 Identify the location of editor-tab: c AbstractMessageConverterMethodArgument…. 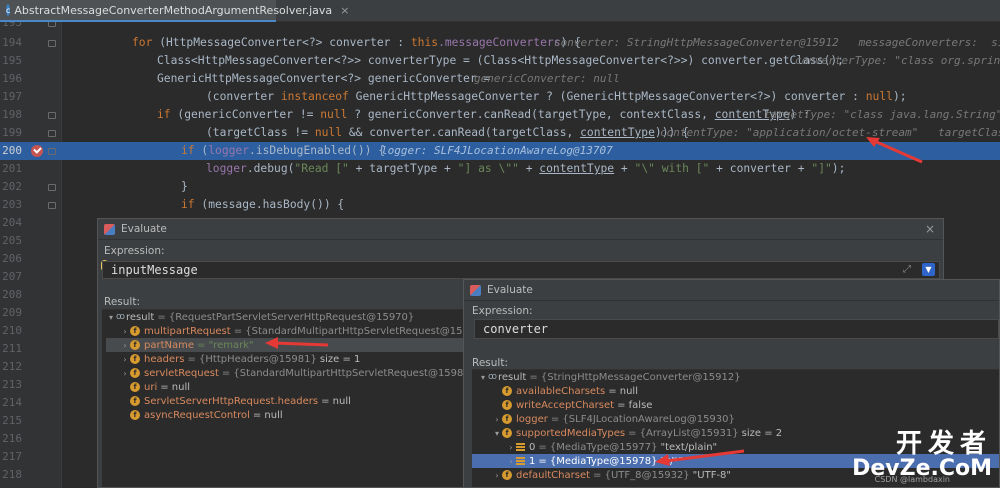
(174, 11).